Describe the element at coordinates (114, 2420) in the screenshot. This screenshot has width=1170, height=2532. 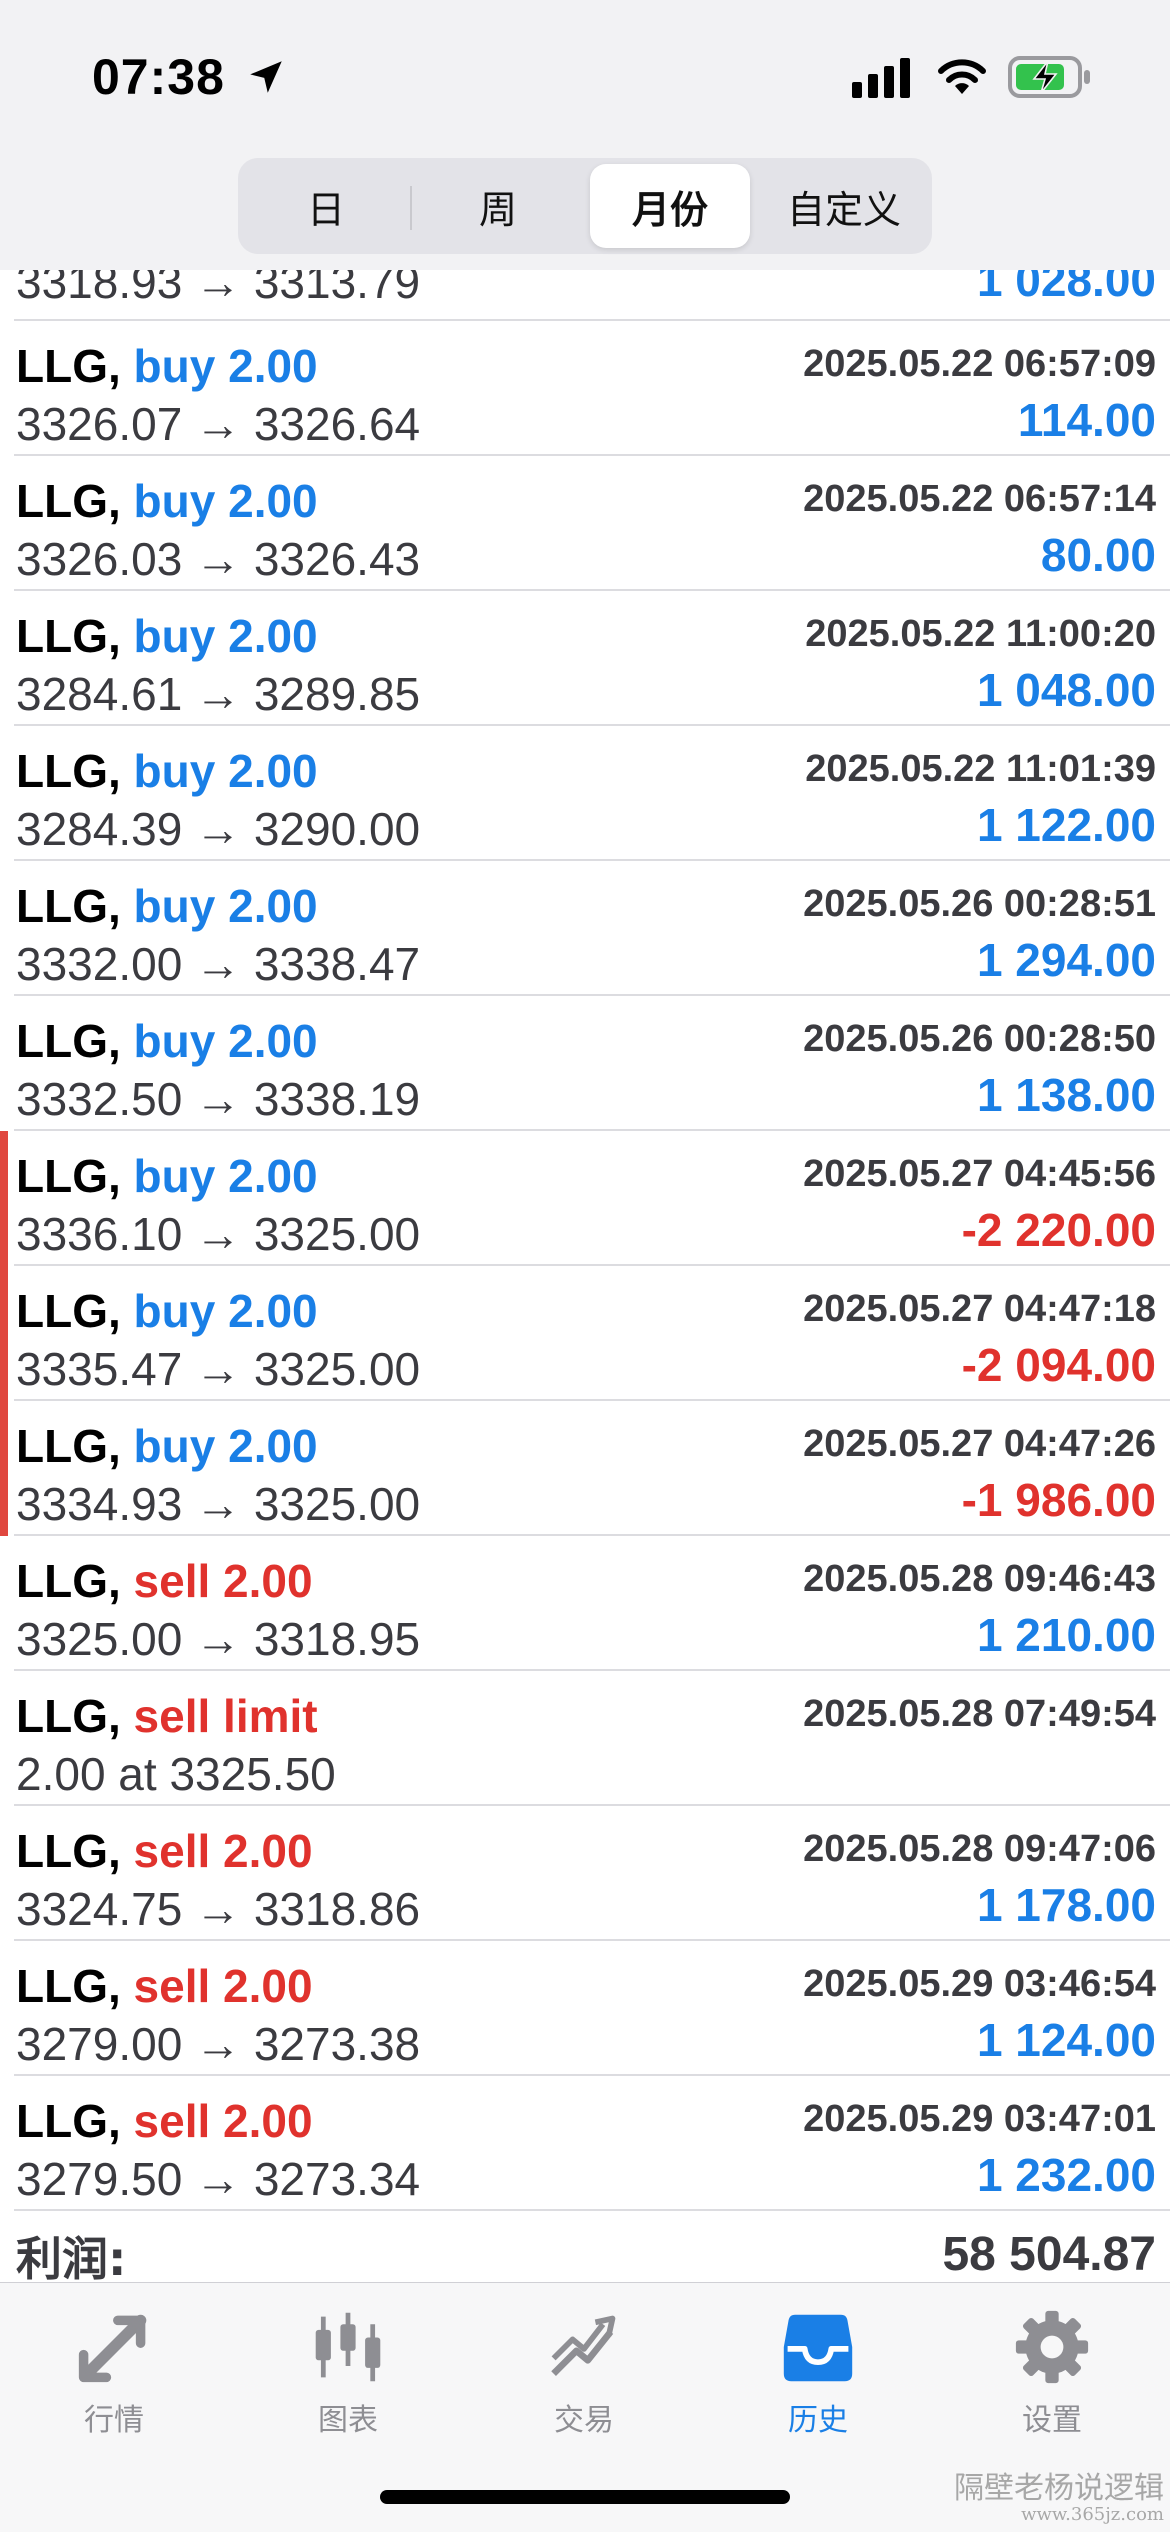
I see `tab-quotes-label: 行情` at that location.